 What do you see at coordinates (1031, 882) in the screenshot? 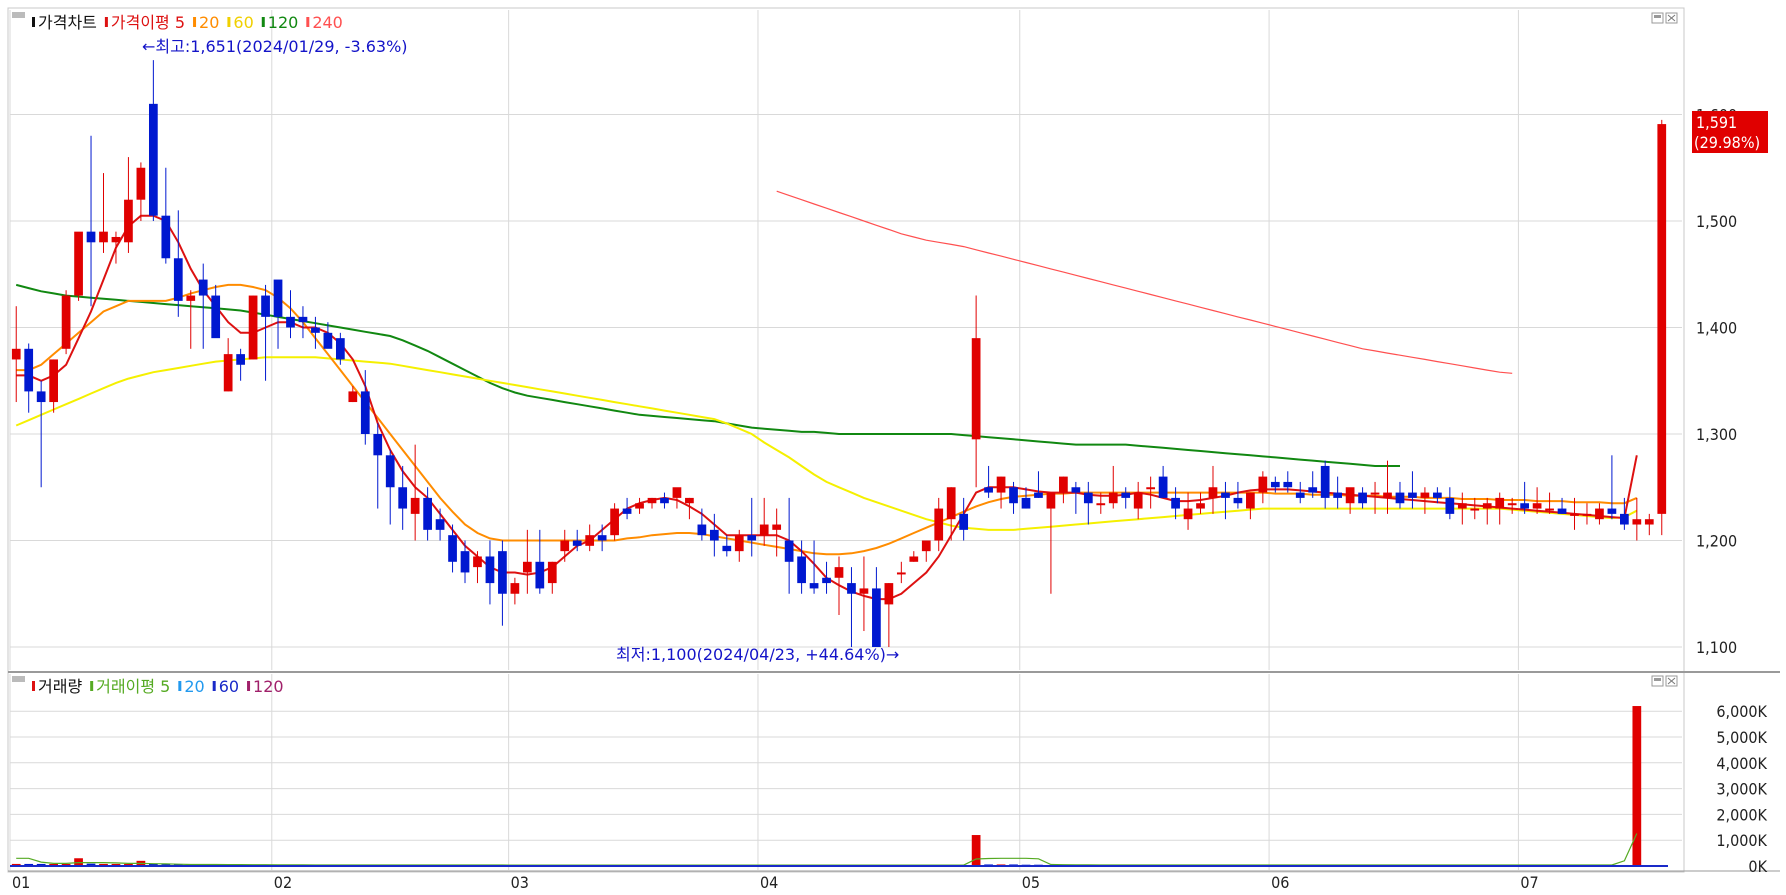
I see `month-label: 05` at bounding box center [1031, 882].